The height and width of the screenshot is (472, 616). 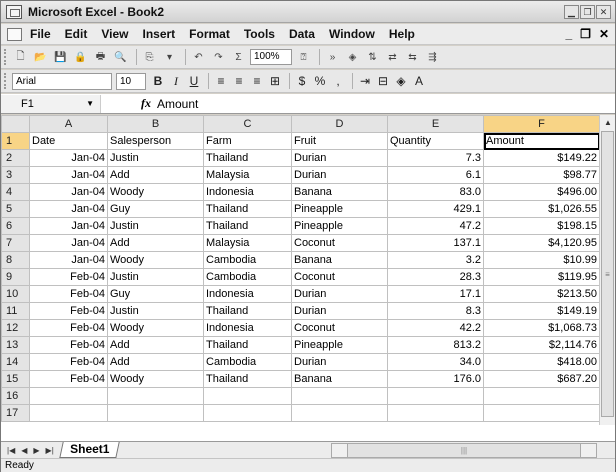 I want to click on menu-tools: Tools, so click(x=259, y=34).